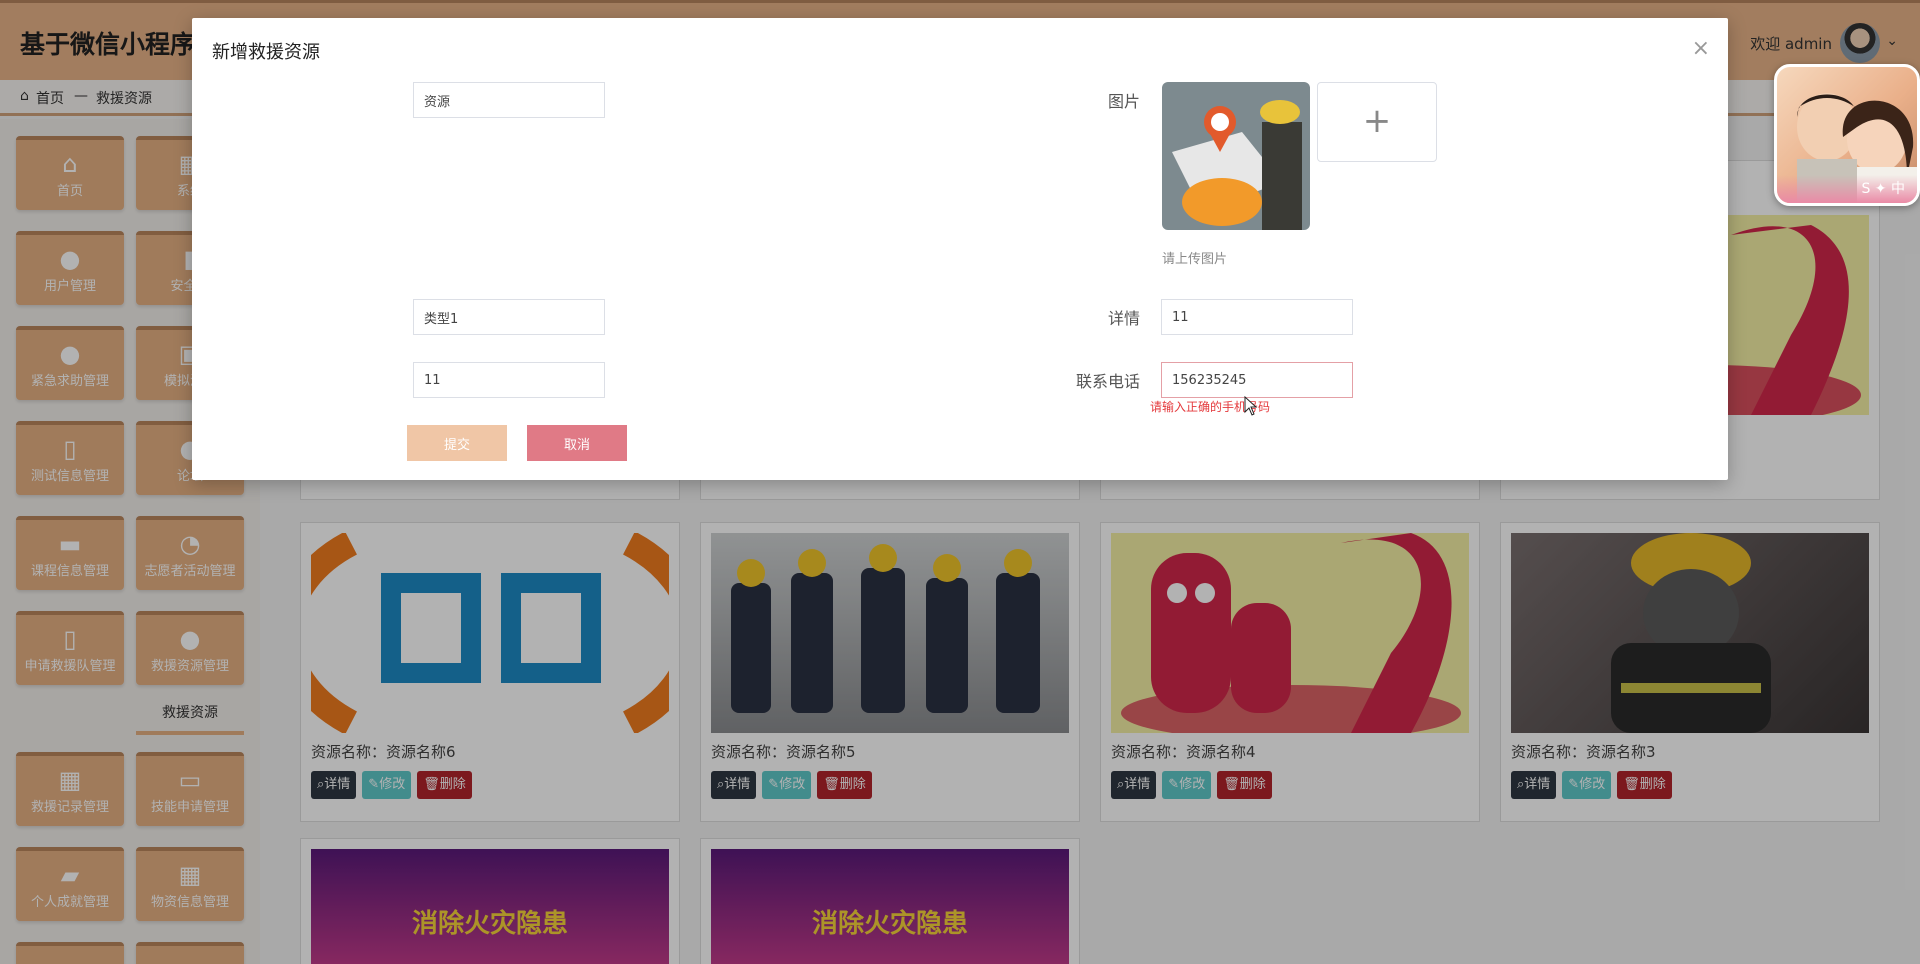 The height and width of the screenshot is (964, 1920). Describe the element at coordinates (1701, 48) in the screenshot. I see `close-icon: ×` at that location.